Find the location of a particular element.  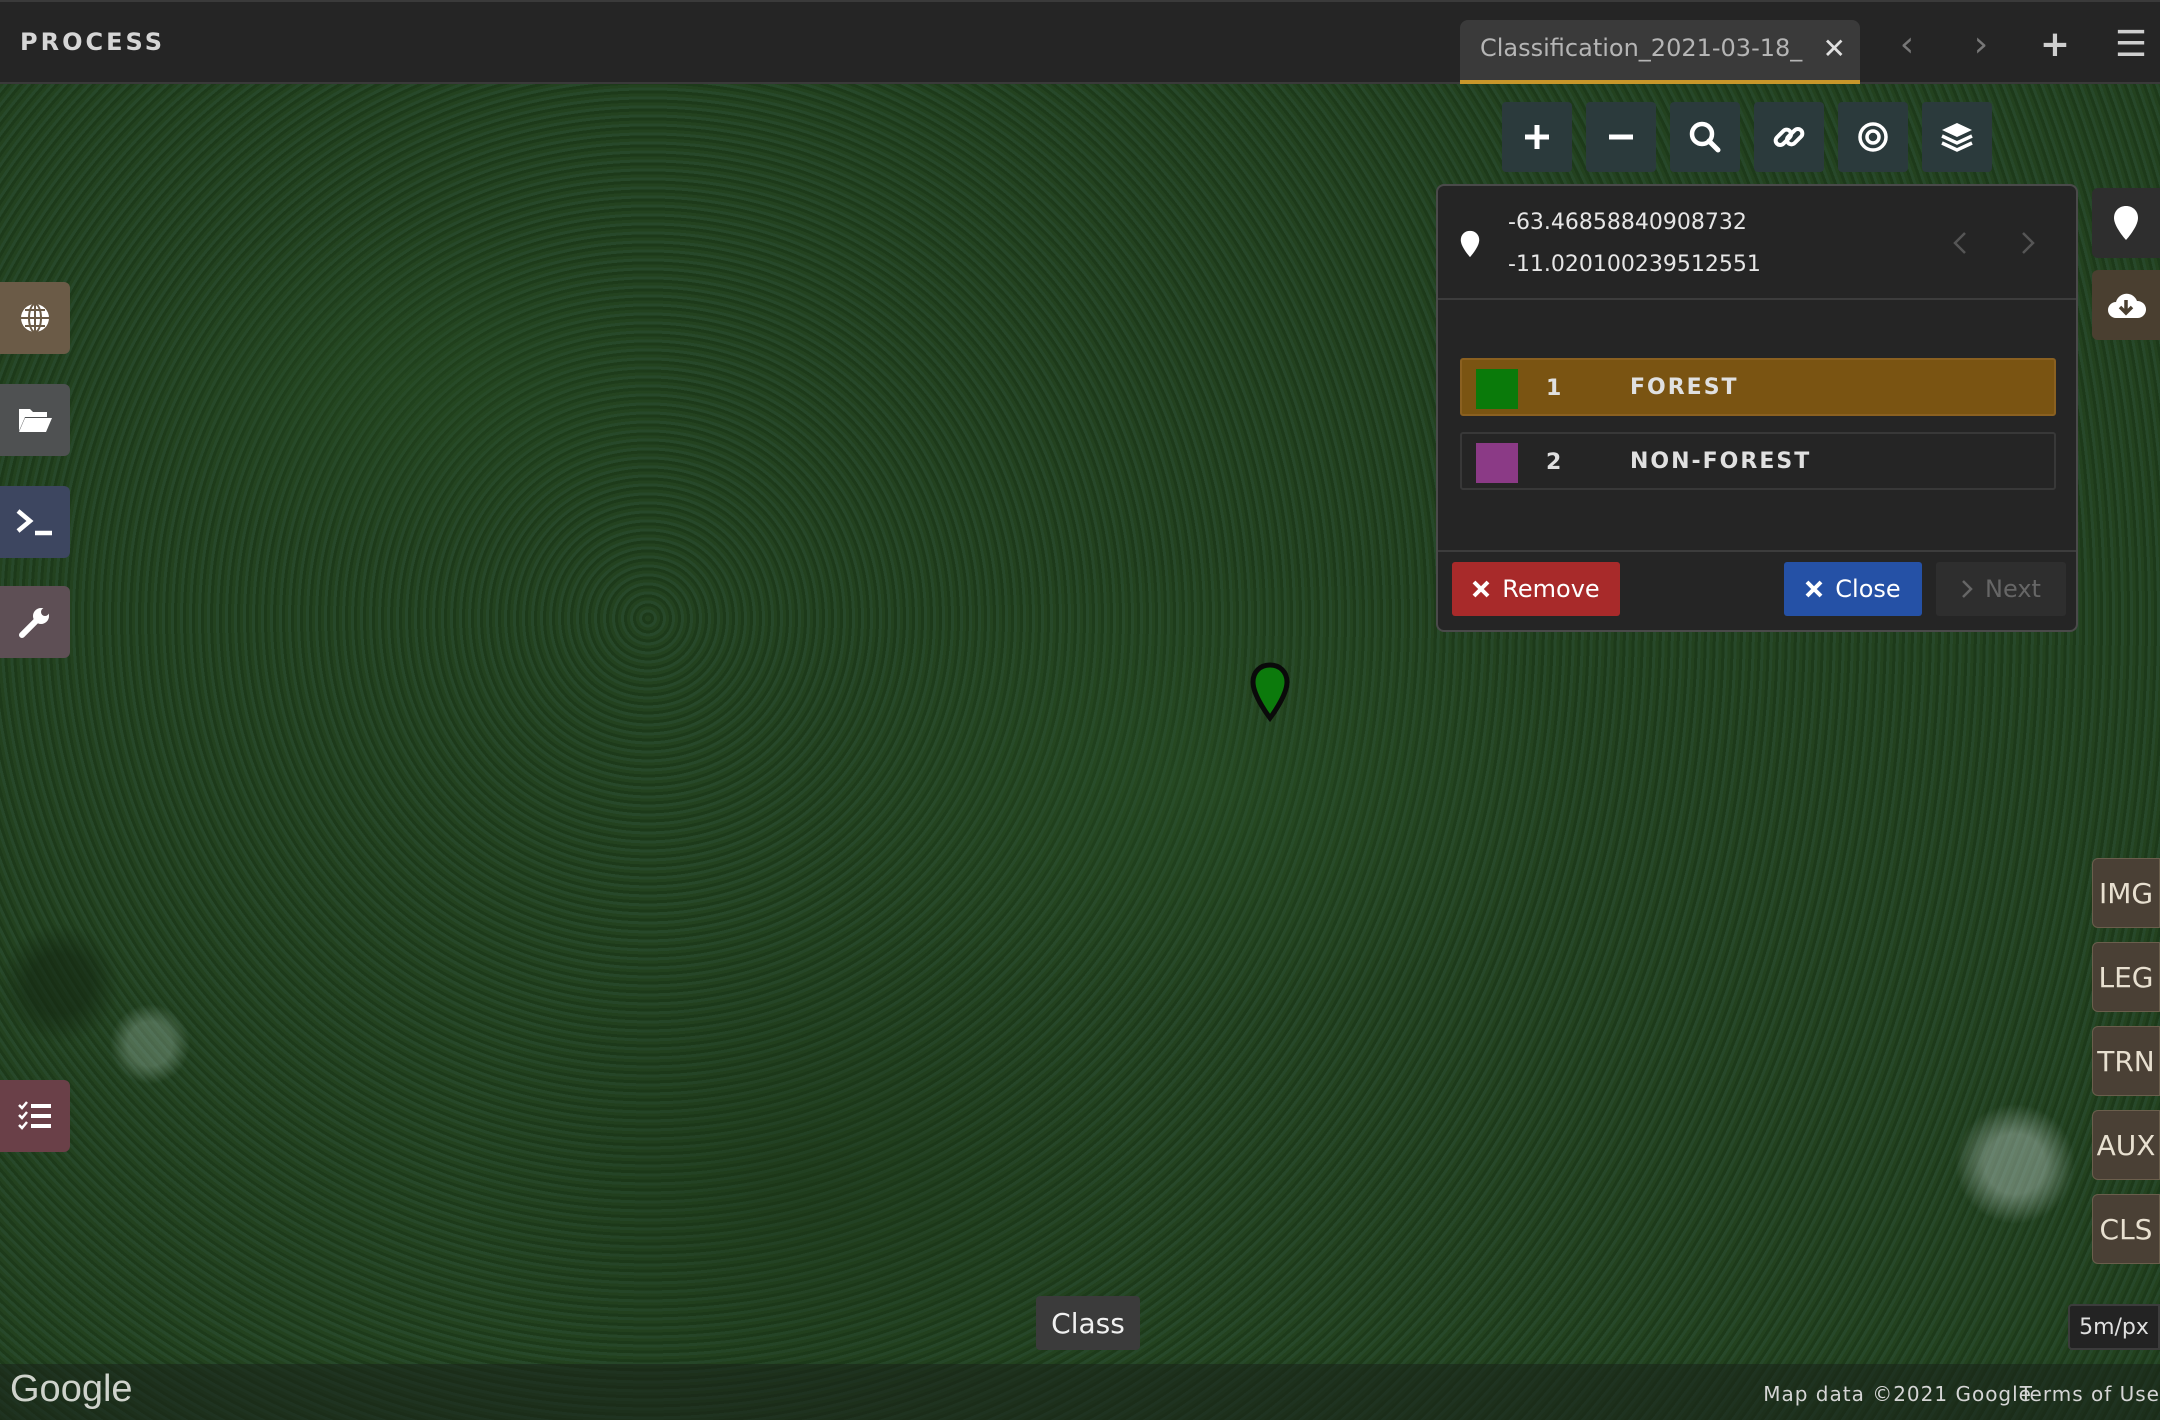

download-button is located at coordinates (2126, 305).